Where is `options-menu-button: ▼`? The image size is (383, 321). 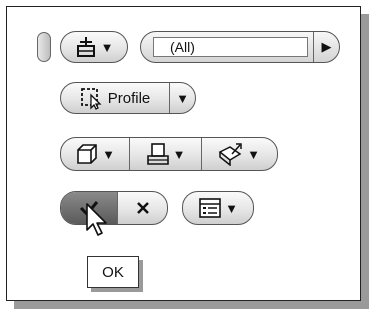
options-menu-button: ▼ is located at coordinates (218, 208).